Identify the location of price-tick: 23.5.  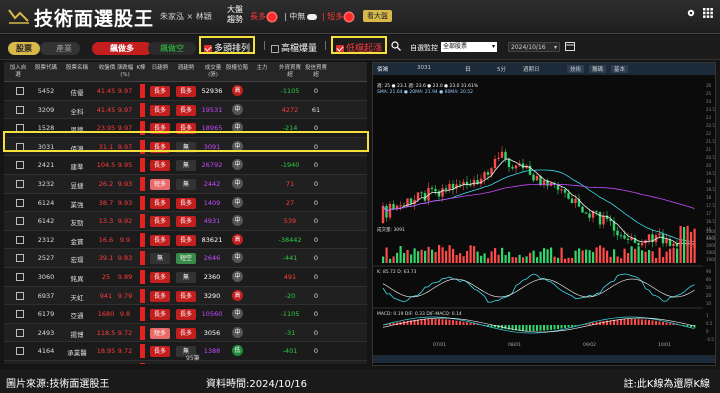
(710, 109).